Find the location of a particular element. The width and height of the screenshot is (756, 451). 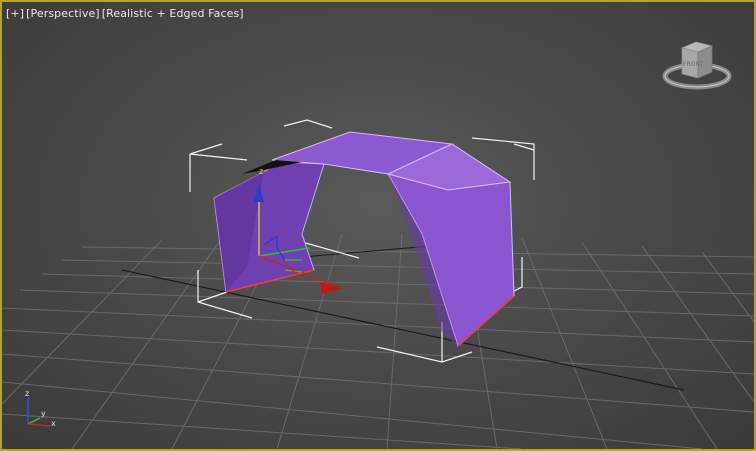

viewport-point-of-view-menu: [Perspective] is located at coordinates (63, 13).